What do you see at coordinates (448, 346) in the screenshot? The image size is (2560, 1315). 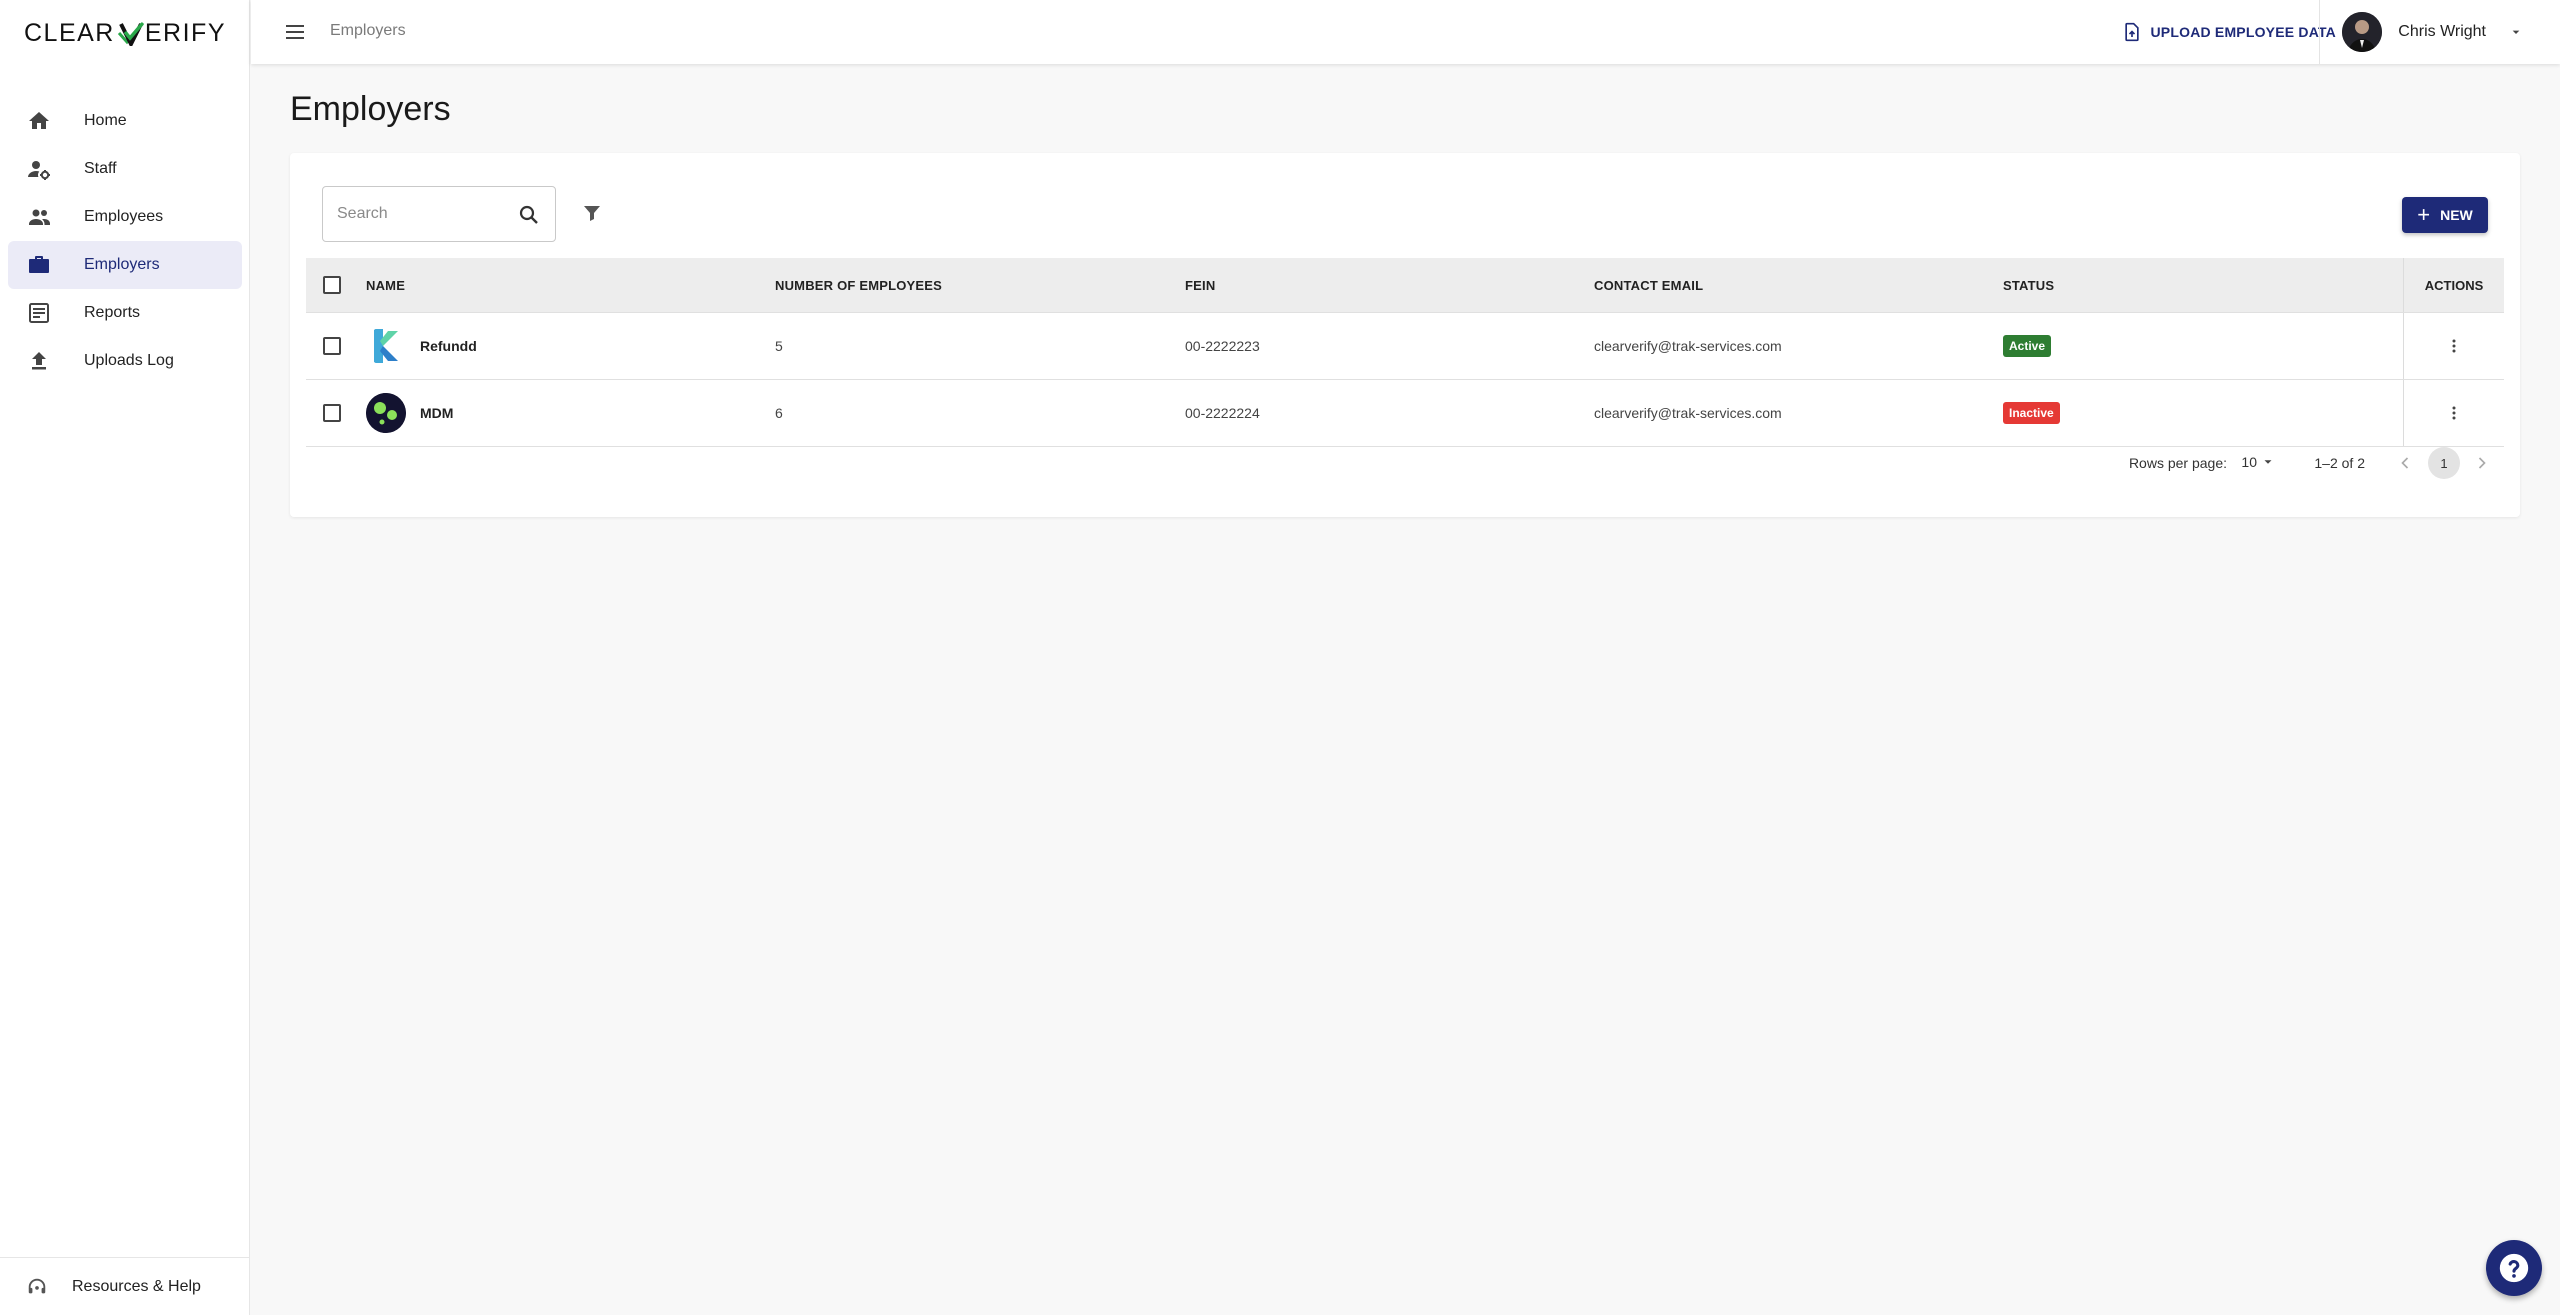 I see `employer-name: Refundd` at bounding box center [448, 346].